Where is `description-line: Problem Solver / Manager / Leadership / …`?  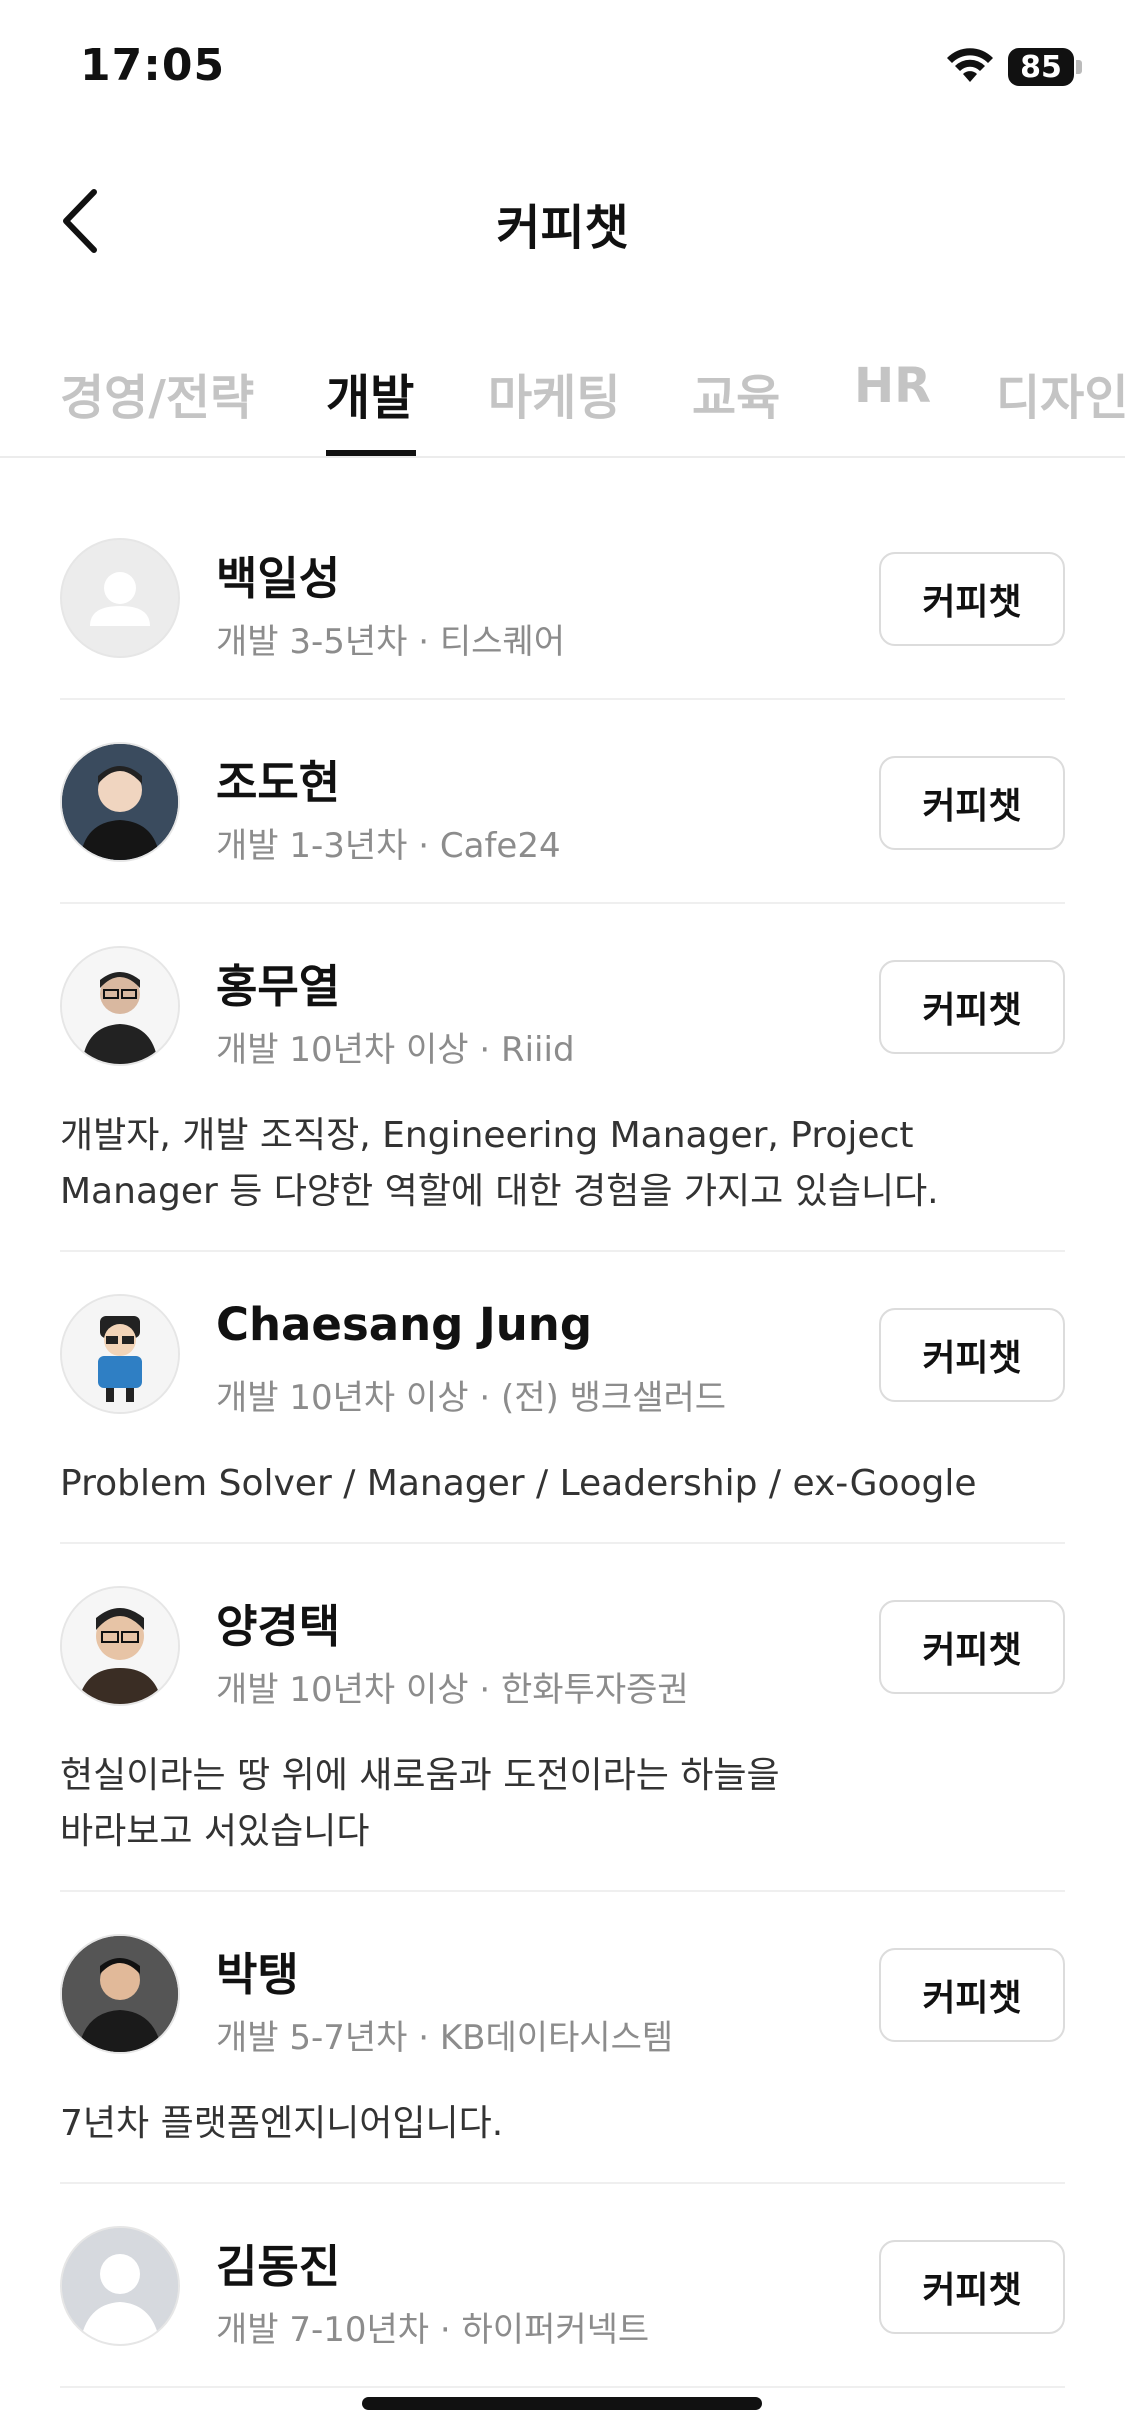
description-line: Problem Solver / Manager / Leadership / … is located at coordinates (518, 1483).